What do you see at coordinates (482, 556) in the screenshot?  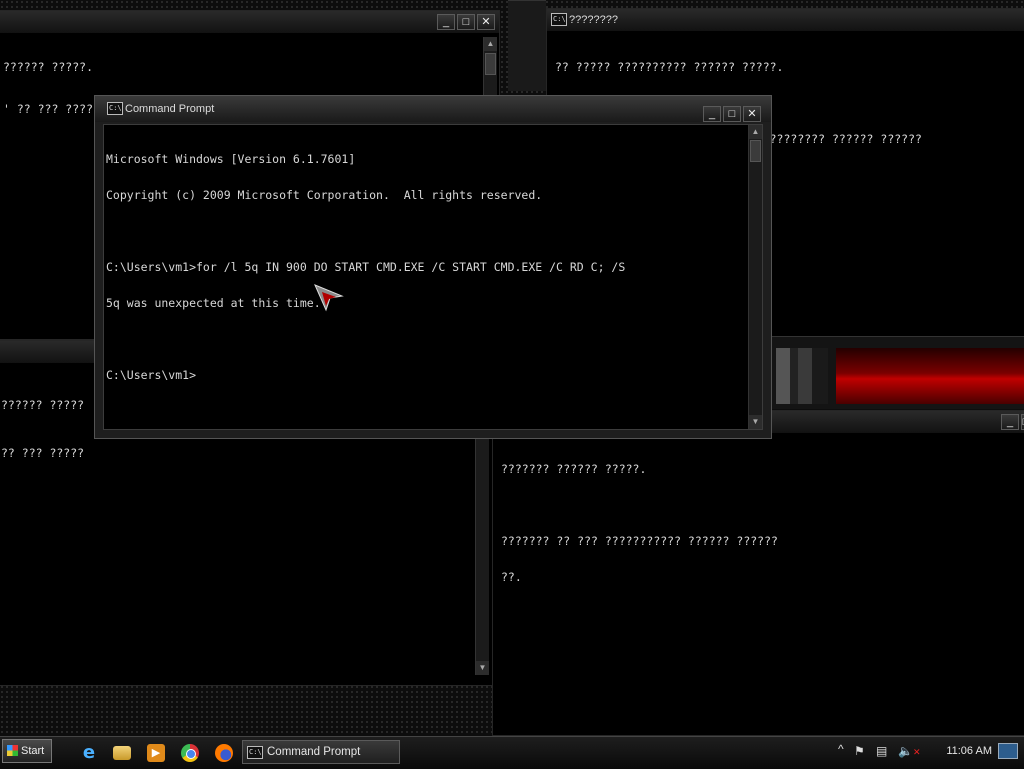 I see `vertical-scrollbar: ▼` at bounding box center [482, 556].